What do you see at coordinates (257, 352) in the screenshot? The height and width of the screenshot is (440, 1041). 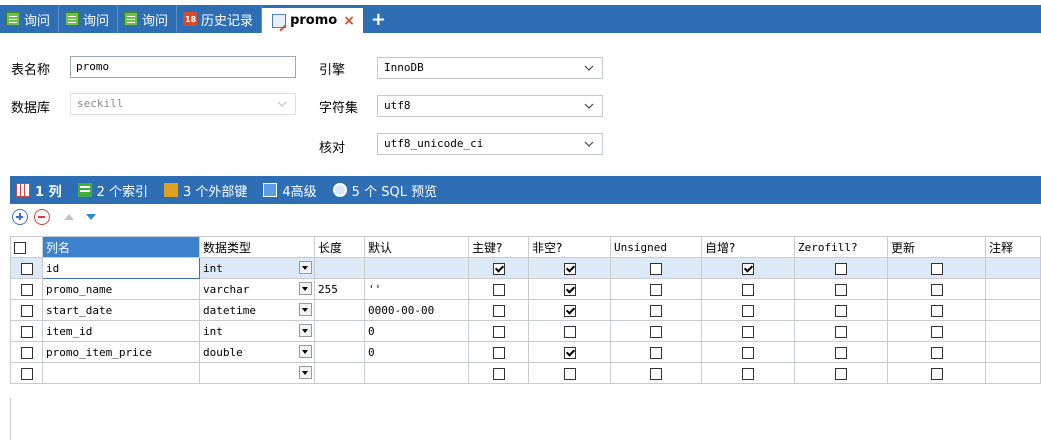 I see `cell-data-type: double` at bounding box center [257, 352].